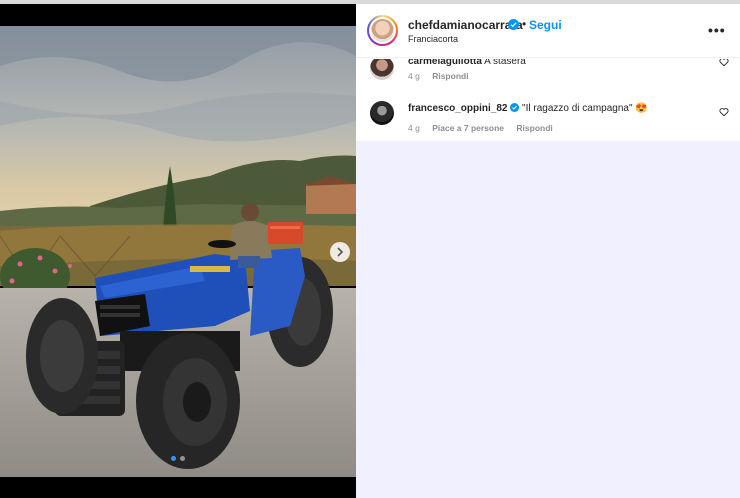  What do you see at coordinates (178, 458) in the screenshot?
I see `carousel-indicator` at bounding box center [178, 458].